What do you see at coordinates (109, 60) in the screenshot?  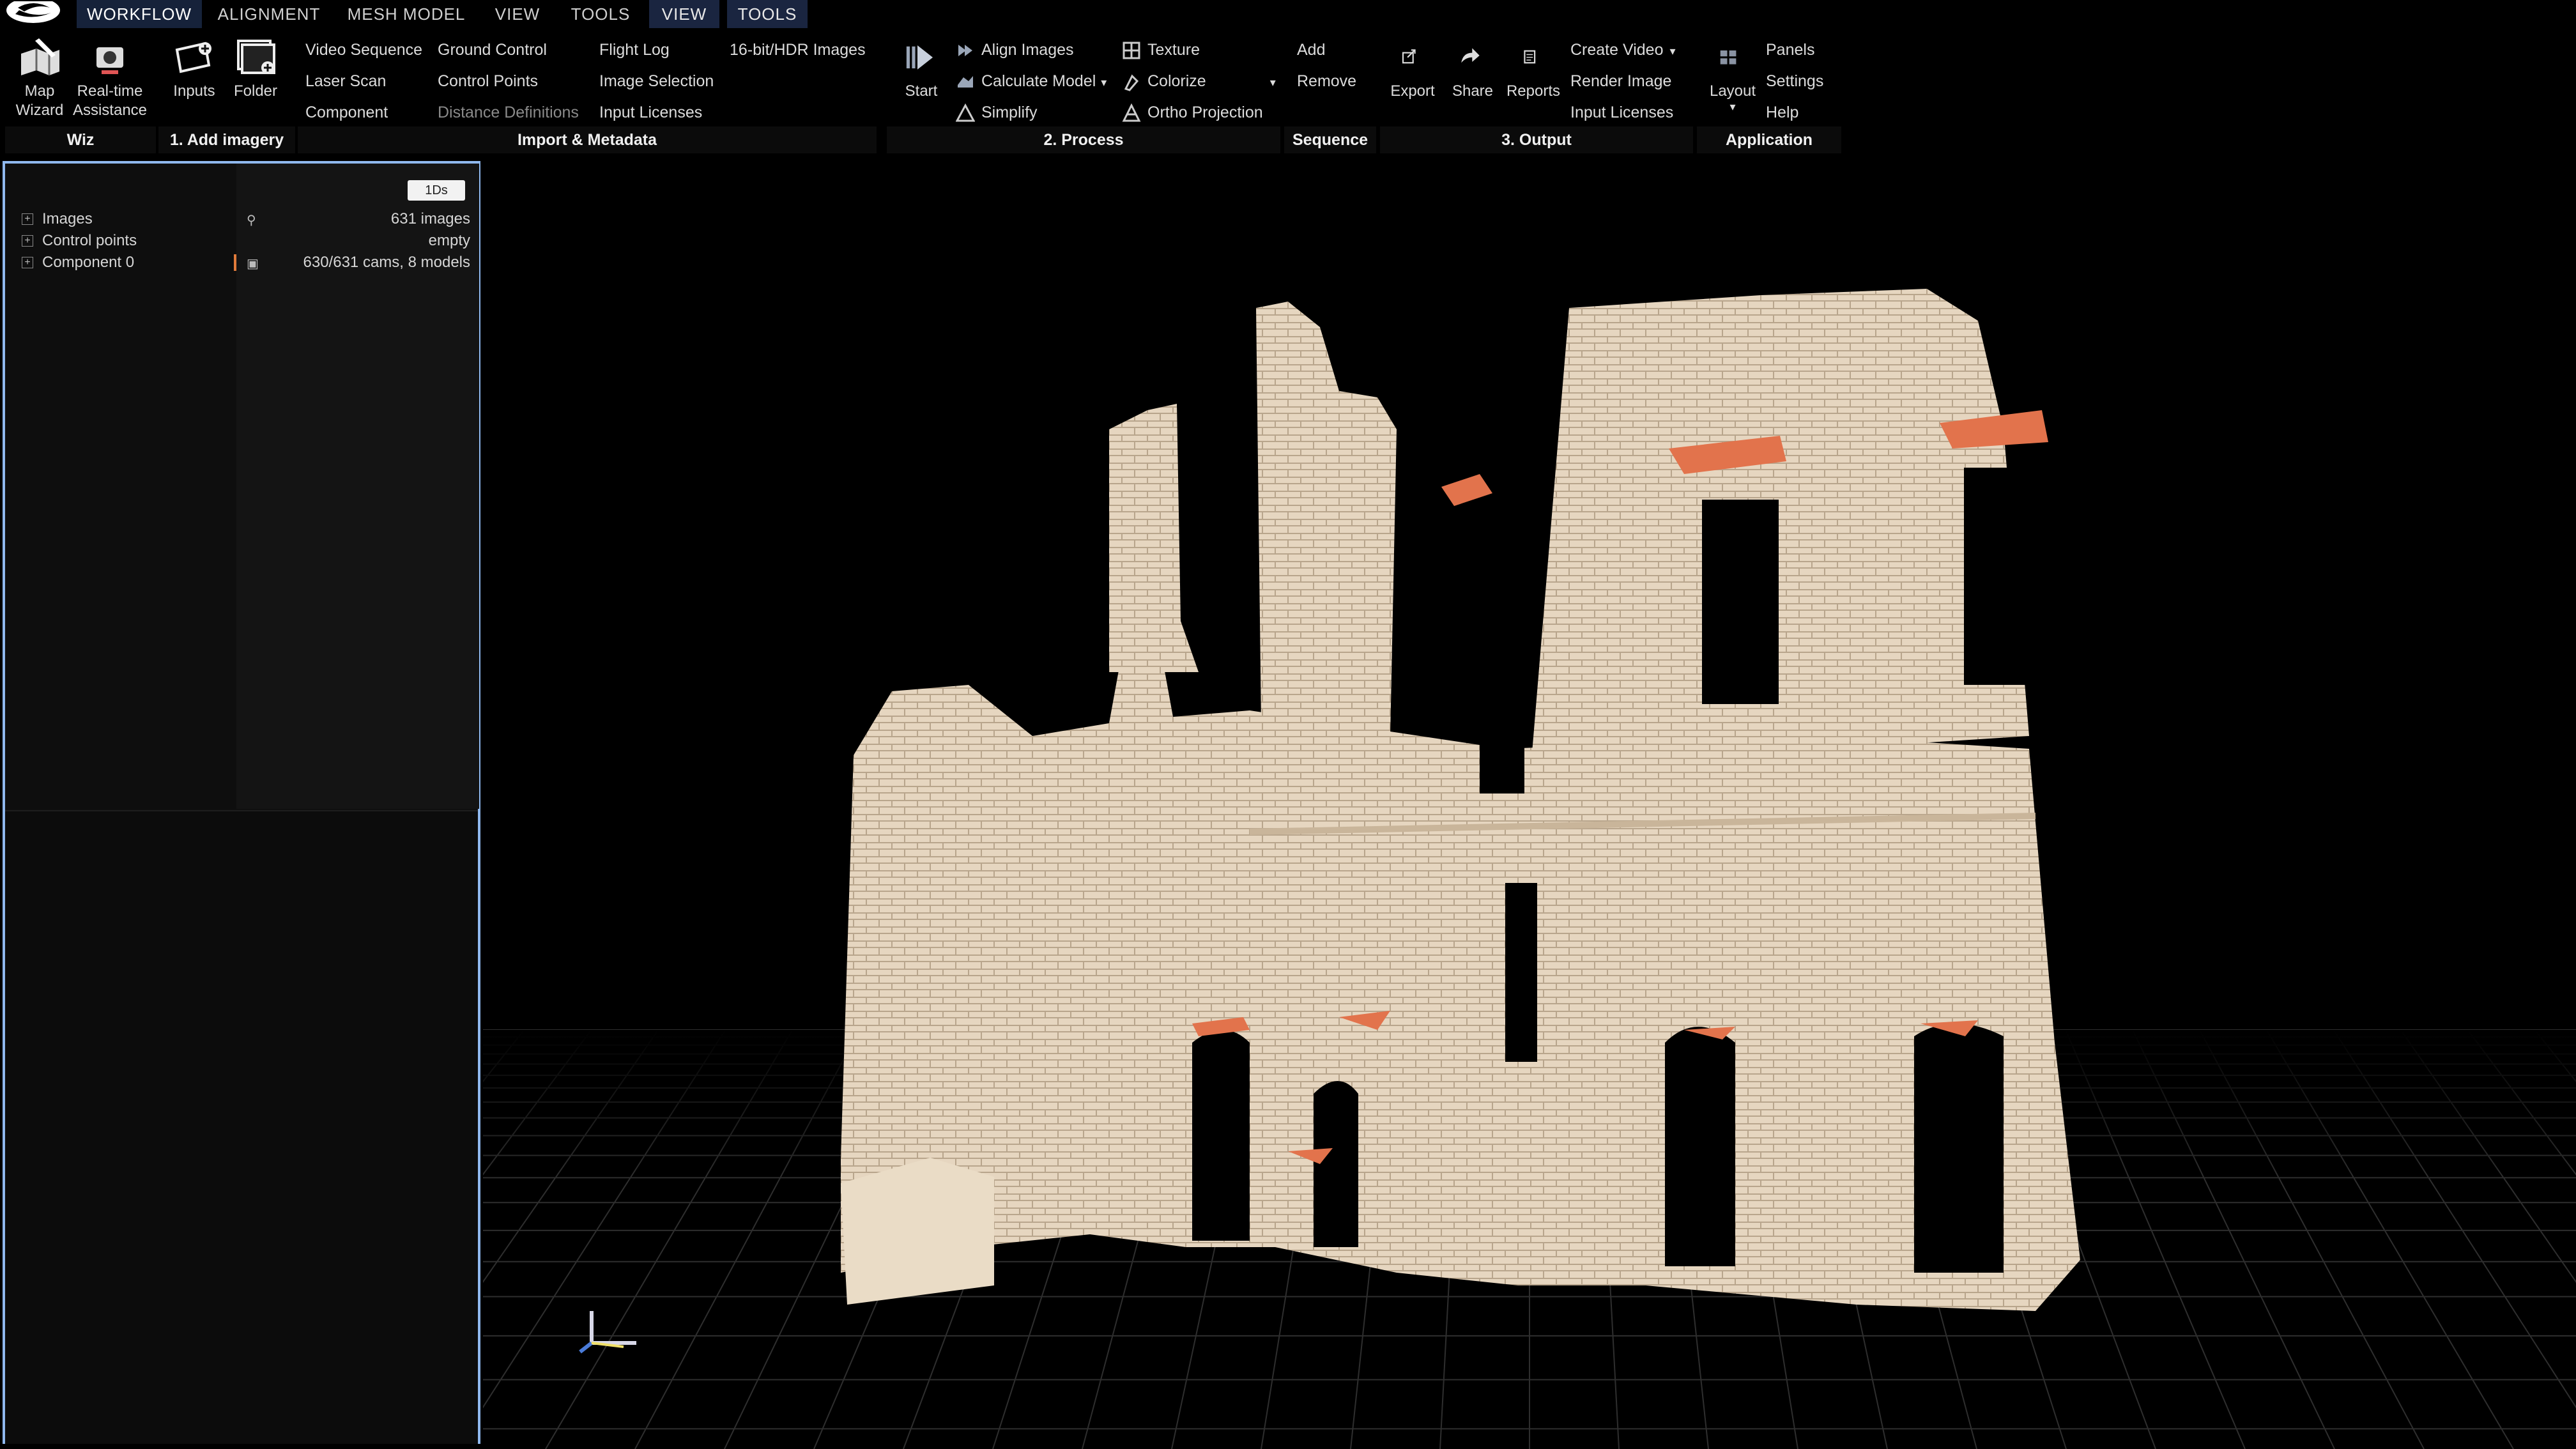 I see `realtime-assistance-icon` at bounding box center [109, 60].